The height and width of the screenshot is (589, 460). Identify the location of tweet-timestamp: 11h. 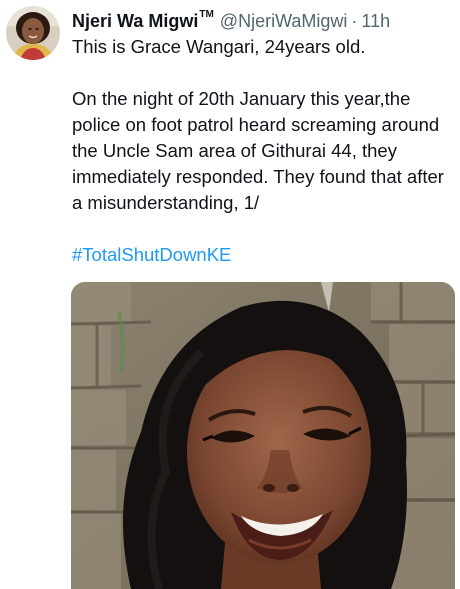
(375, 21).